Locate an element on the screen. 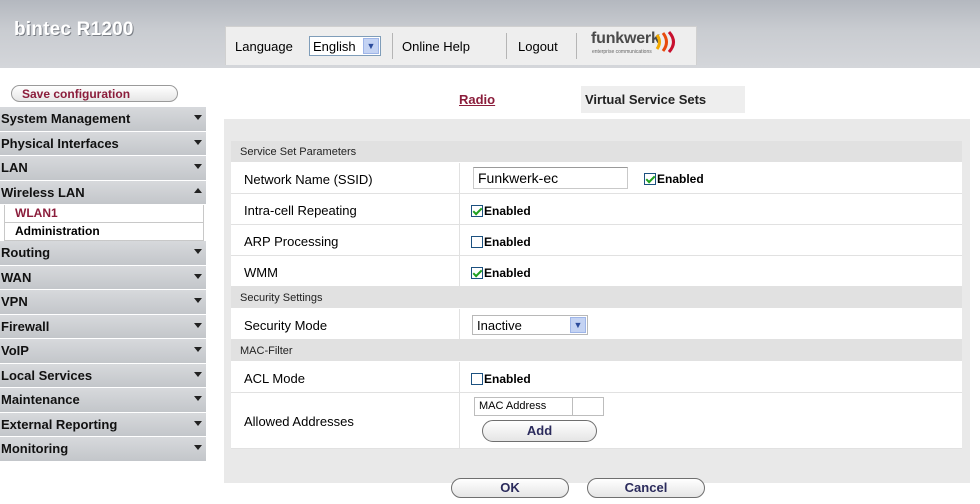 Image resolution: width=980 pixels, height=504 pixels. form-row-wmm: WMM Enabled is located at coordinates (596, 271).